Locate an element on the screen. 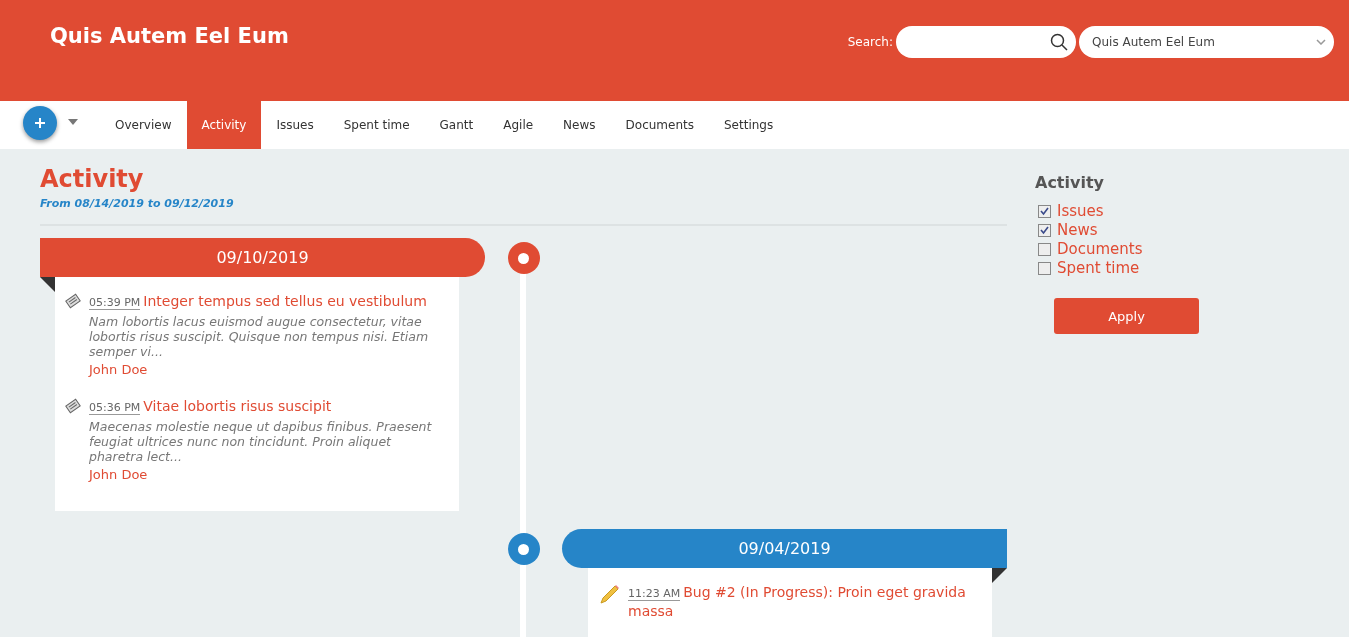 Image resolution: width=1349 pixels, height=637 pixels. nav-tab: News is located at coordinates (579, 125).